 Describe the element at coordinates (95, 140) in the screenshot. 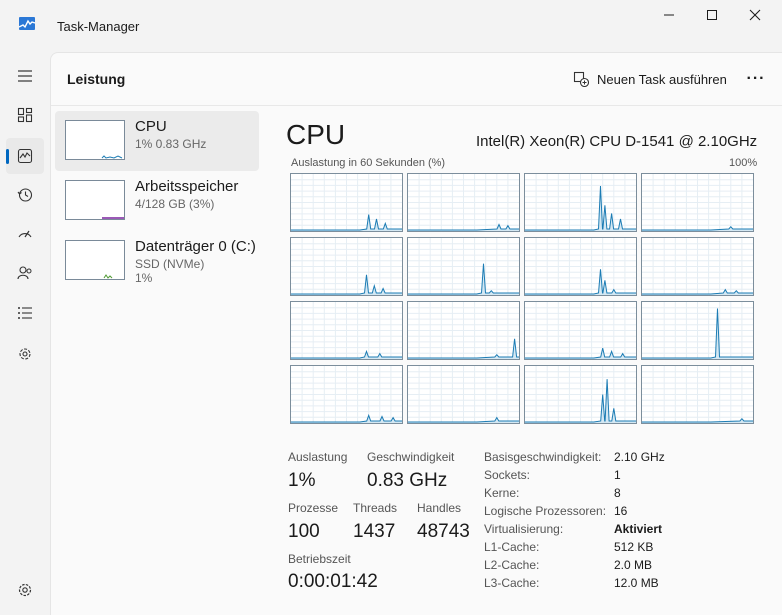

I see `cpu-thumbnail-graph` at that location.